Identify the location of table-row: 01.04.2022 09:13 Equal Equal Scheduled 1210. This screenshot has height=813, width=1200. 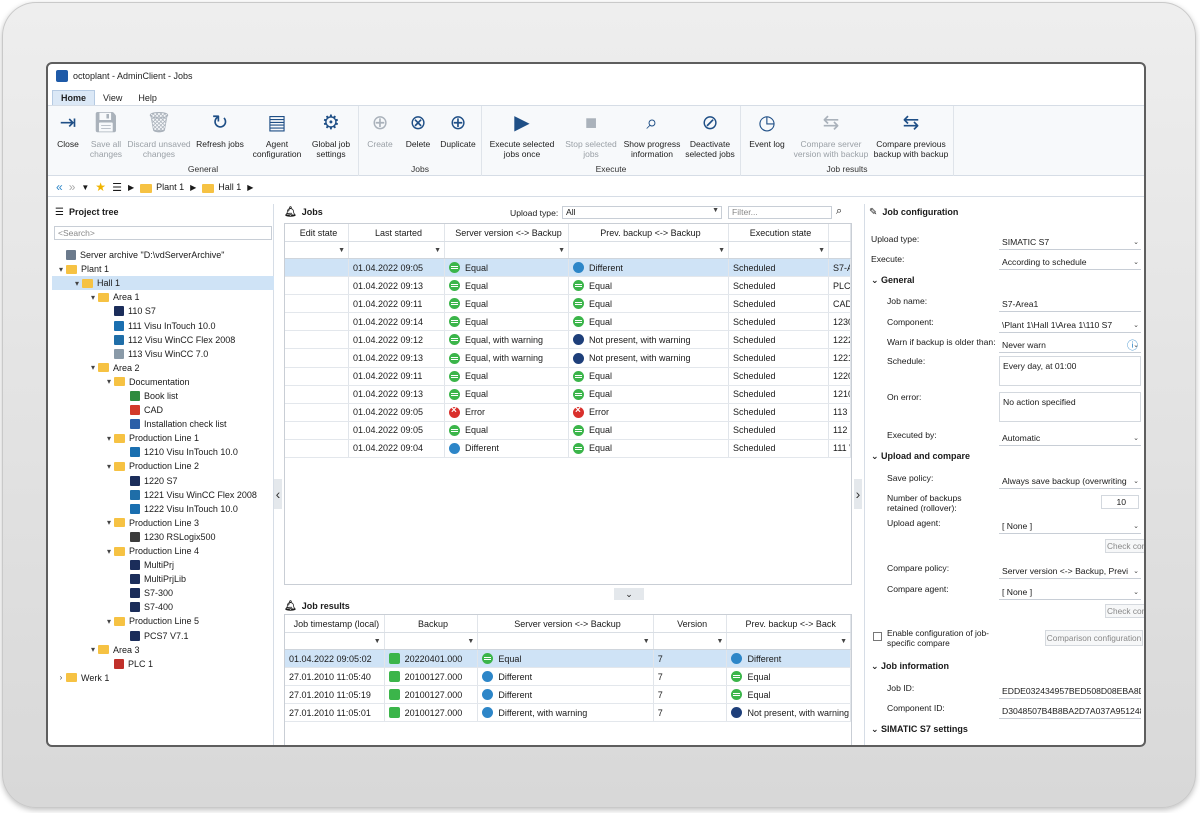
(568, 394).